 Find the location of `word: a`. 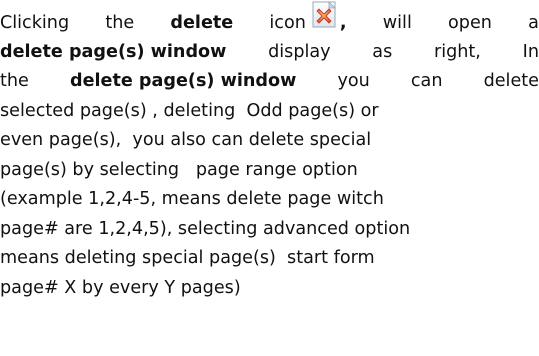

word: a is located at coordinates (533, 23).